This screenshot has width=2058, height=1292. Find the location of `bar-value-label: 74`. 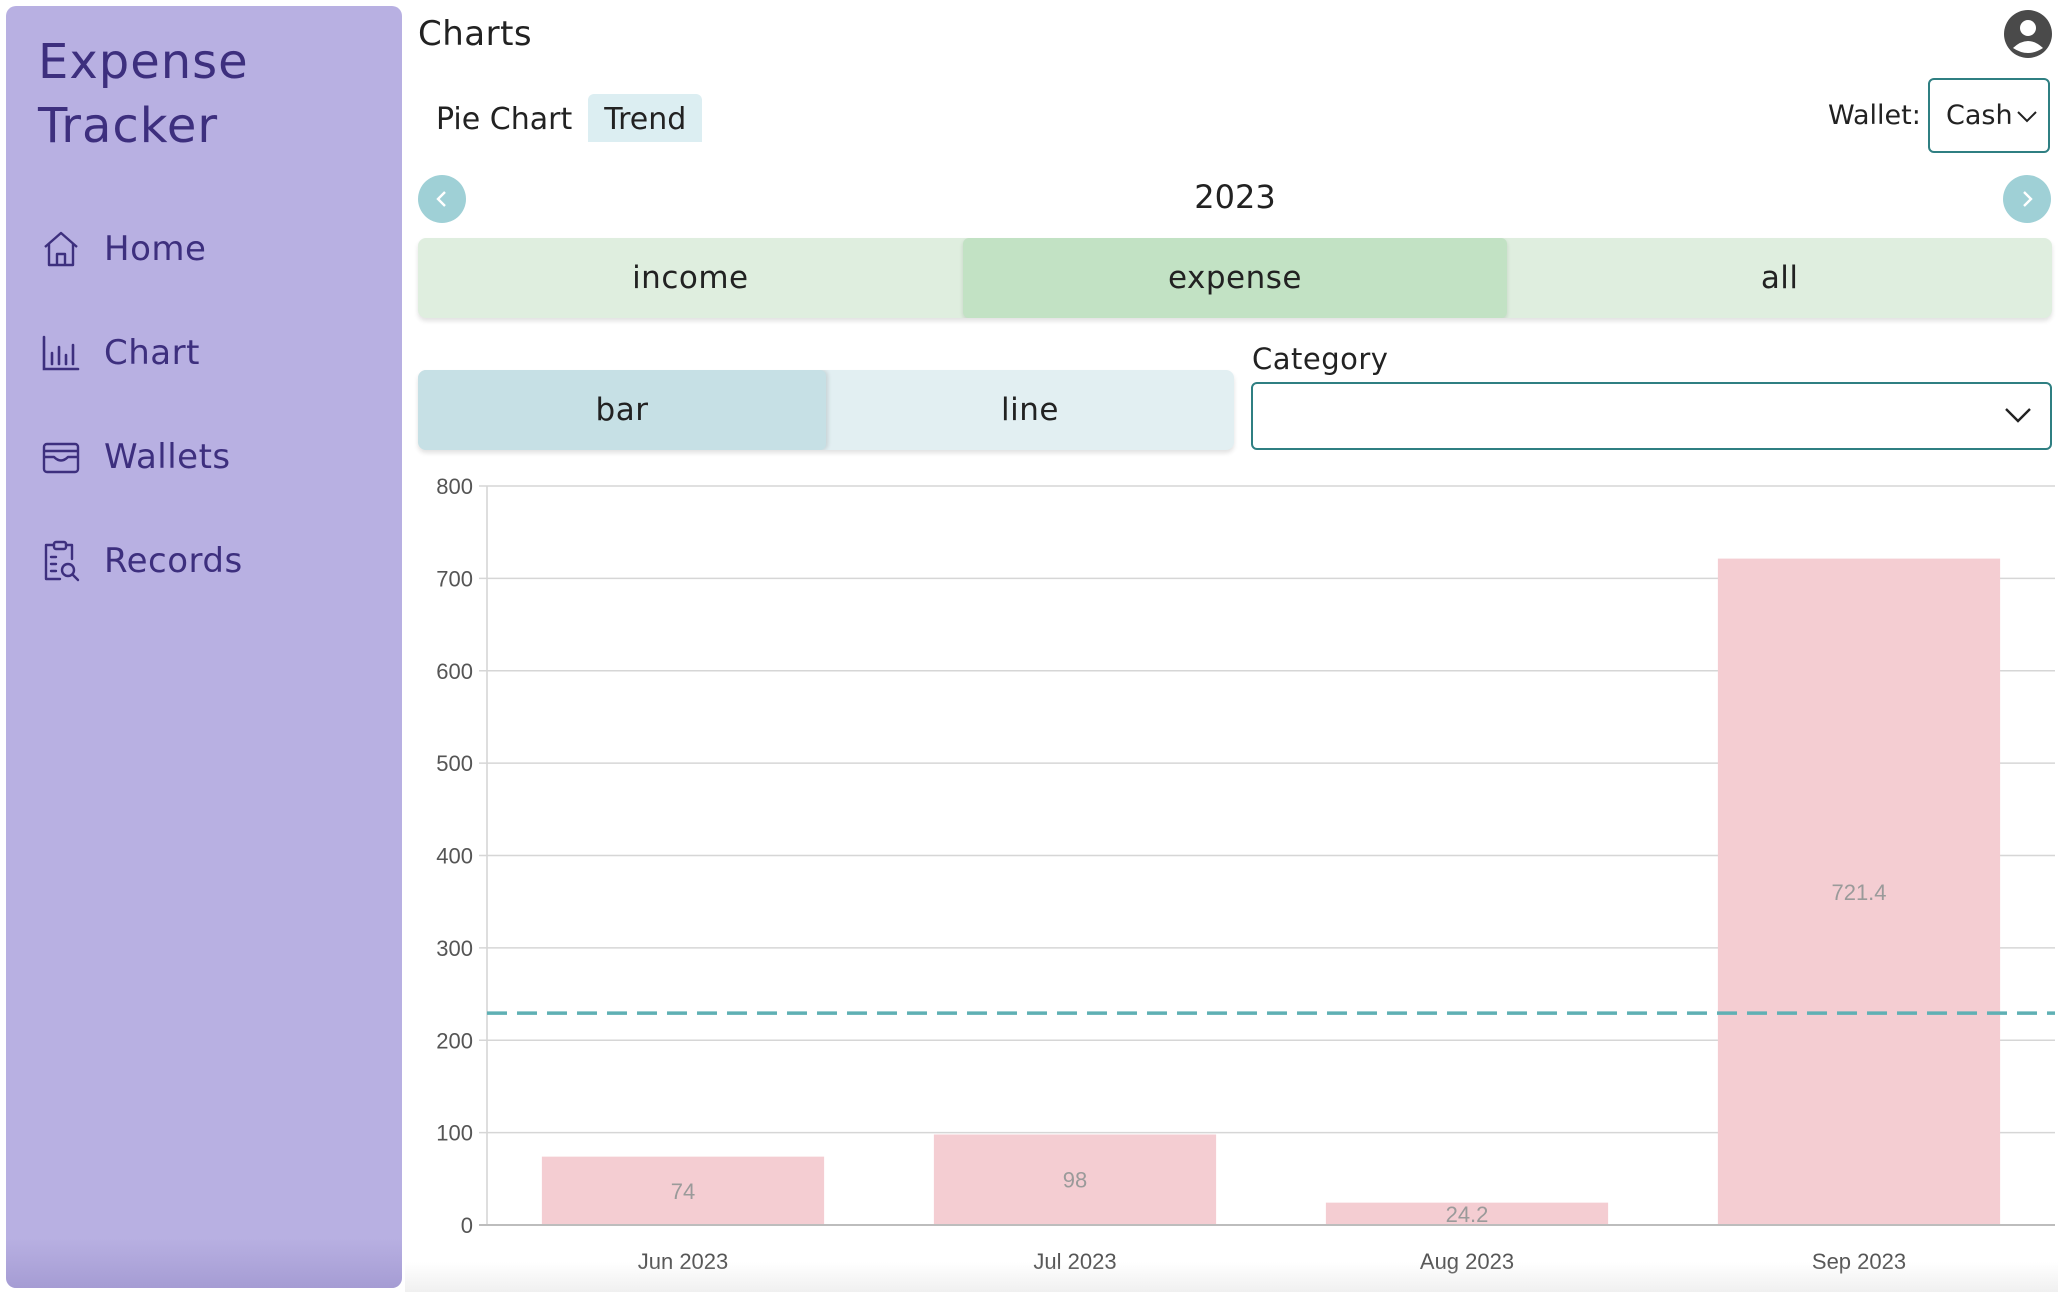

bar-value-label: 74 is located at coordinates (683, 1191).